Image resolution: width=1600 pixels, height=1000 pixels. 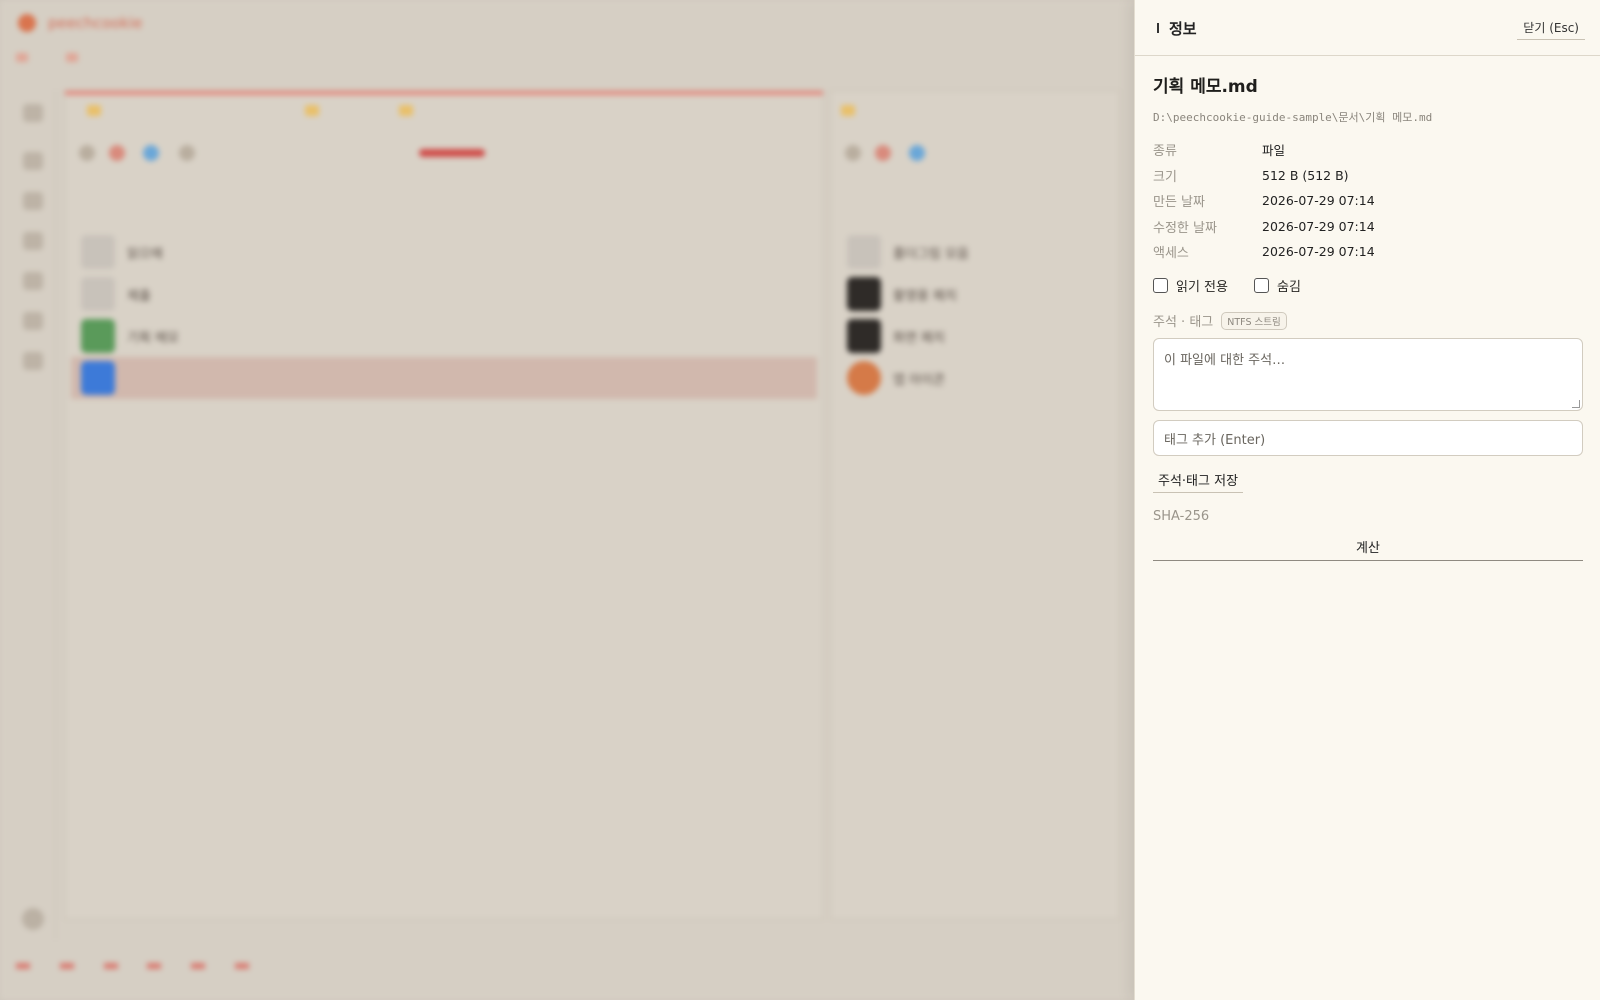 I want to click on file-path: D:\peechcookie-guide-sample\문서\기획 메모.md, so click(x=1293, y=117).